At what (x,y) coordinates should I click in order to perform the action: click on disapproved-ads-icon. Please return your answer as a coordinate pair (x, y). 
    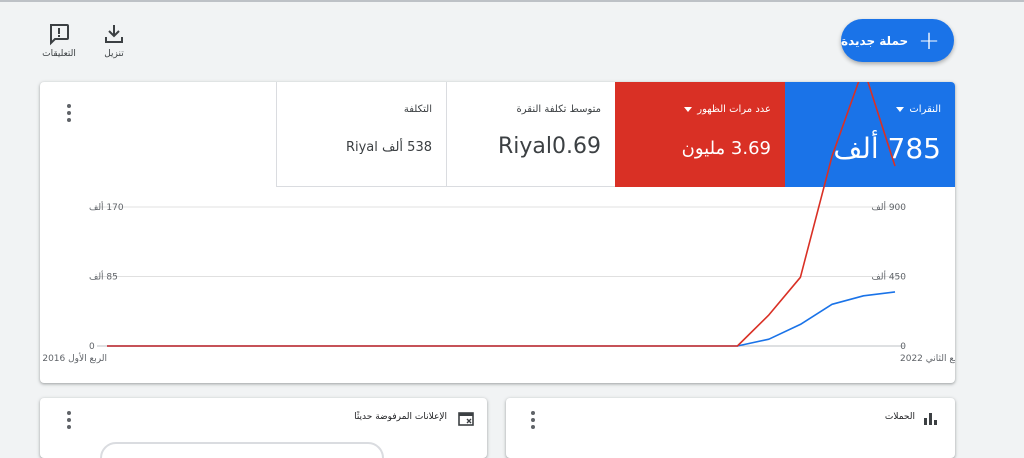
    Looking at the image, I should click on (466, 419).